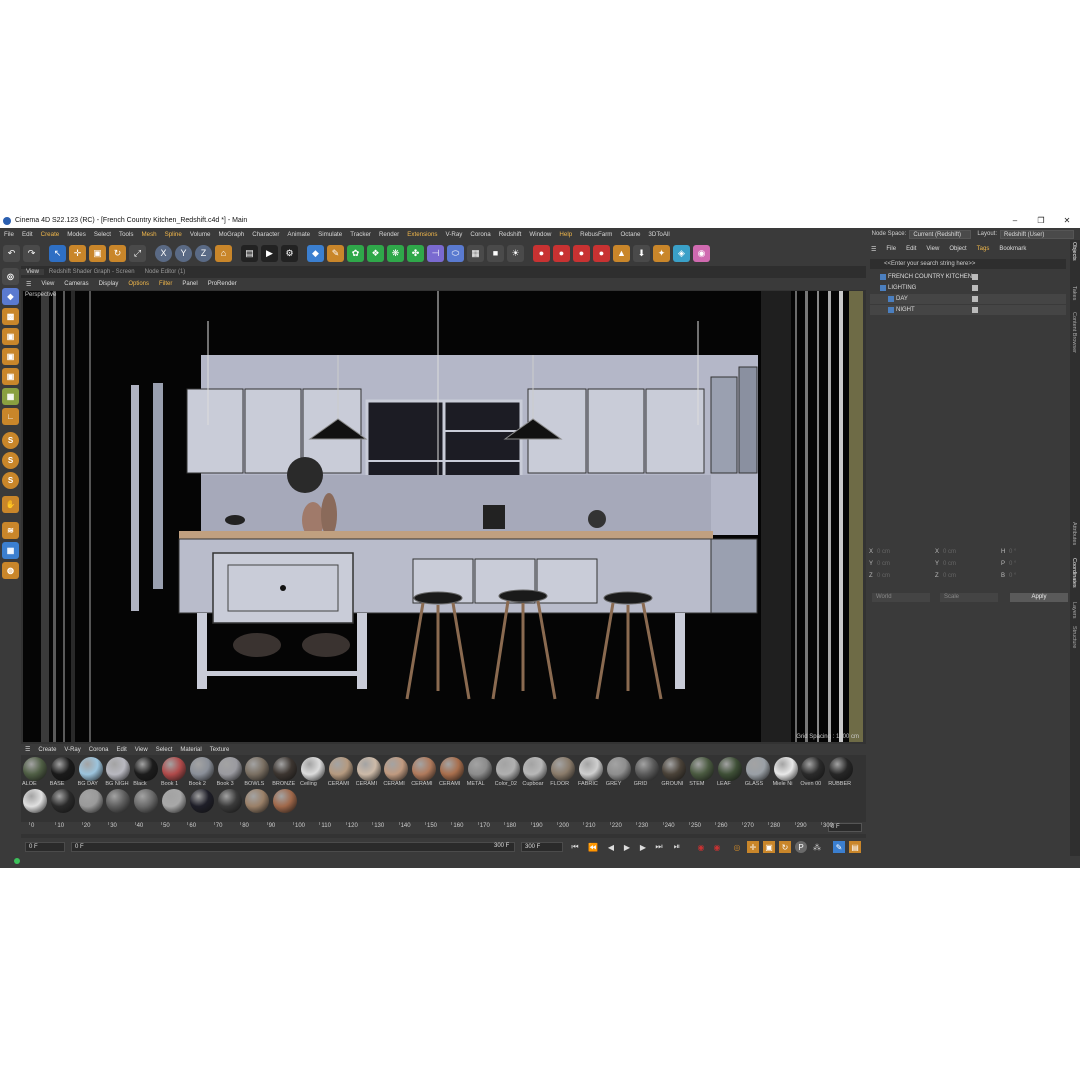 This screenshot has width=1080, height=1080. Describe the element at coordinates (643, 847) in the screenshot. I see `next-frame-icon: ▶` at that location.